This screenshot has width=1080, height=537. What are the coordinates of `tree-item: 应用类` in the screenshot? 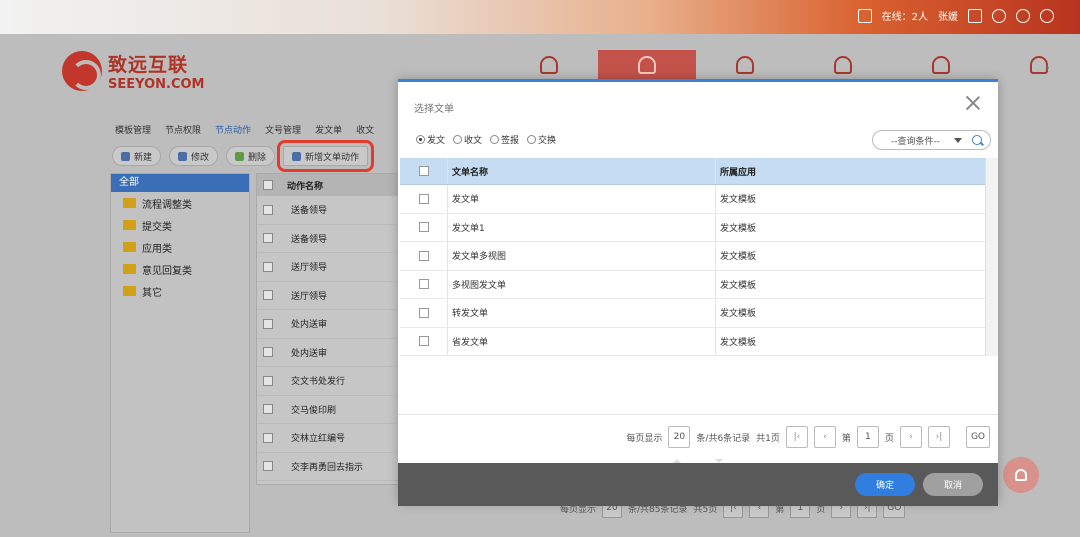 It's located at (180, 247).